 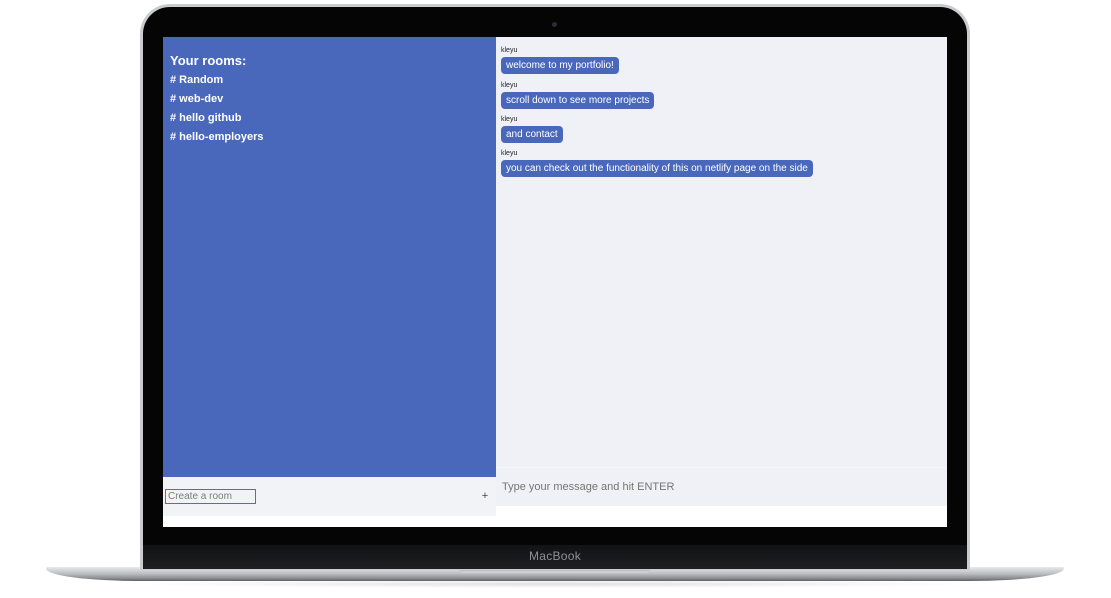 What do you see at coordinates (532, 134) in the screenshot?
I see `message-bubble: and contact` at bounding box center [532, 134].